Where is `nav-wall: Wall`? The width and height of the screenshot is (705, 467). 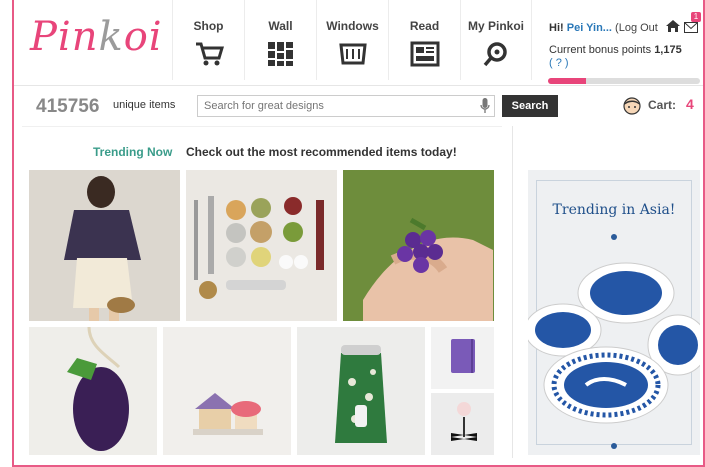 nav-wall: Wall is located at coordinates (280, 40).